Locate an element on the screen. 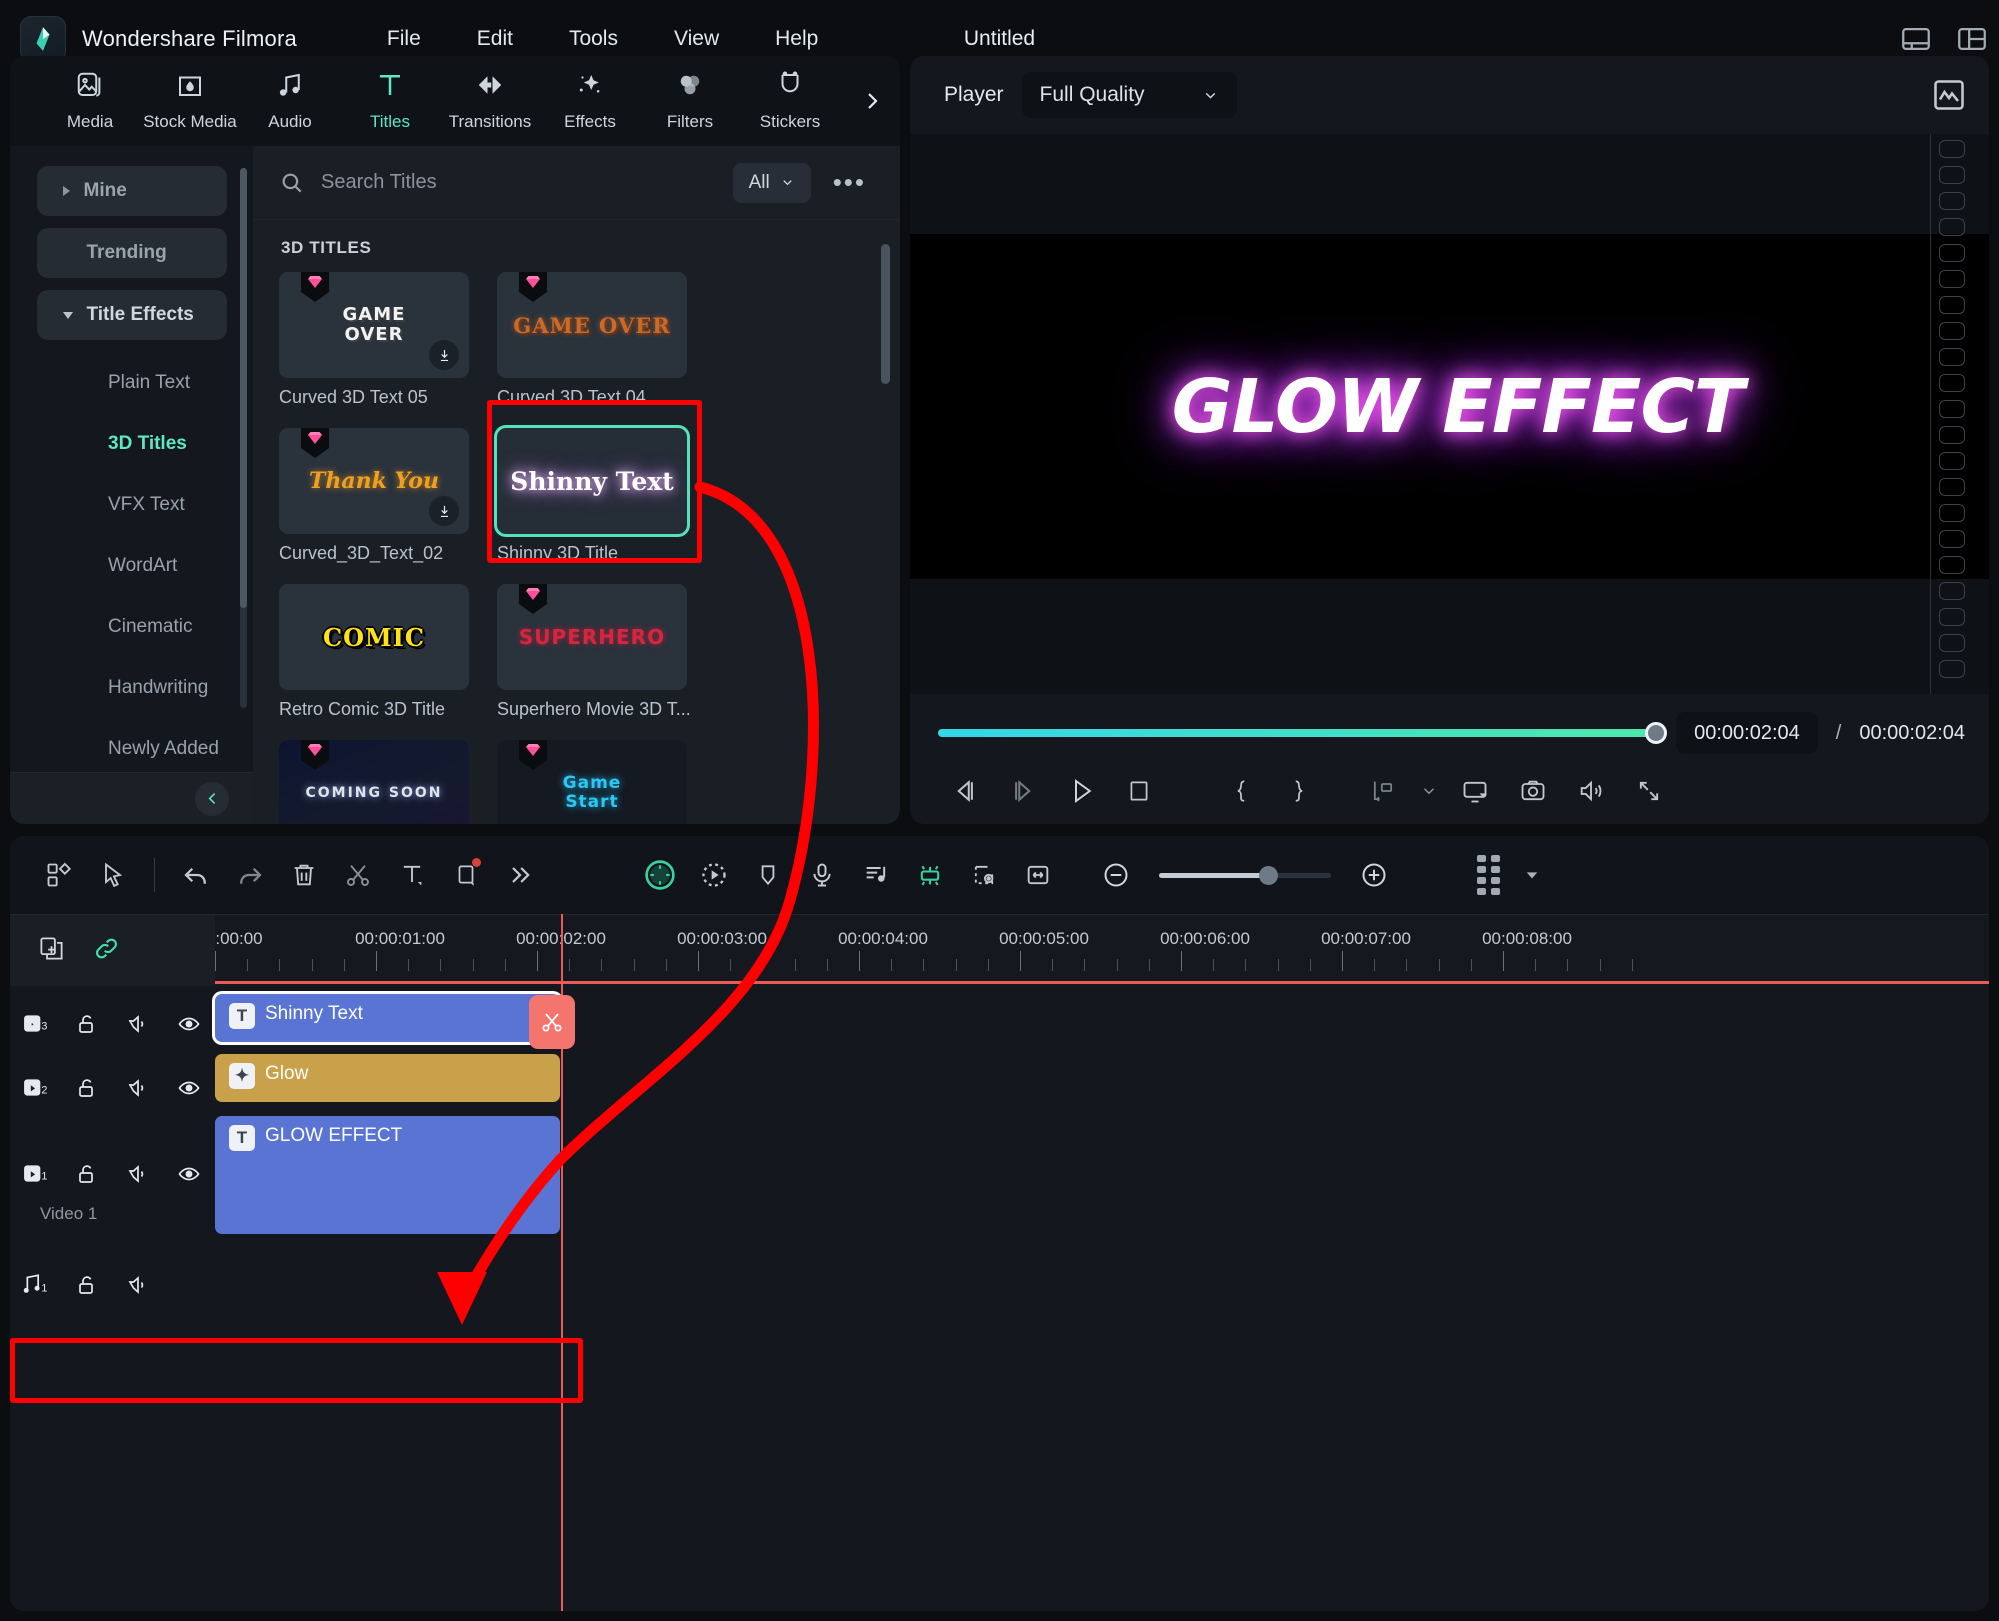  more-tools-button is located at coordinates (520, 875).